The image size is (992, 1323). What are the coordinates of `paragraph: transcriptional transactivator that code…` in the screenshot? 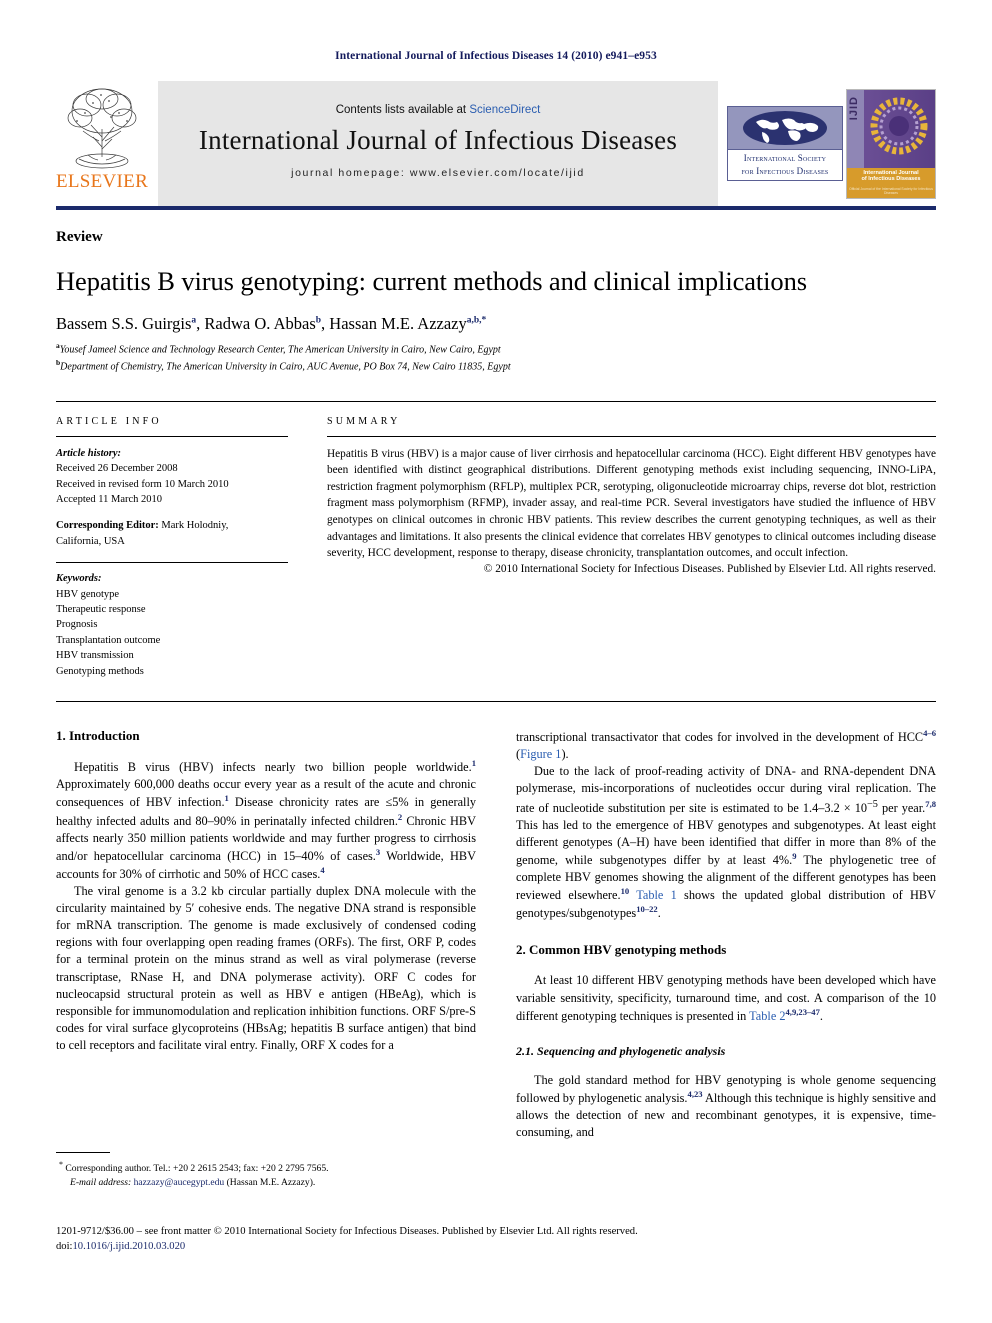 It's located at (726, 745).